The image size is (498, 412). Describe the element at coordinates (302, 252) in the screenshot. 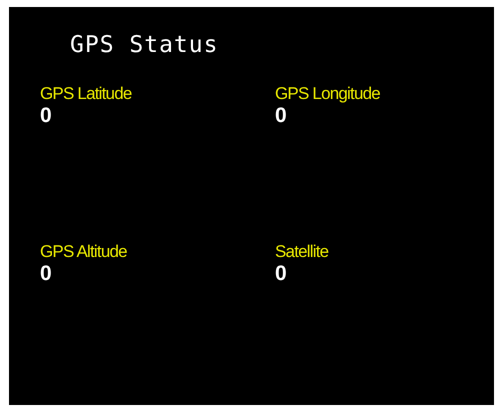

I see `field-label: Satellite` at that location.